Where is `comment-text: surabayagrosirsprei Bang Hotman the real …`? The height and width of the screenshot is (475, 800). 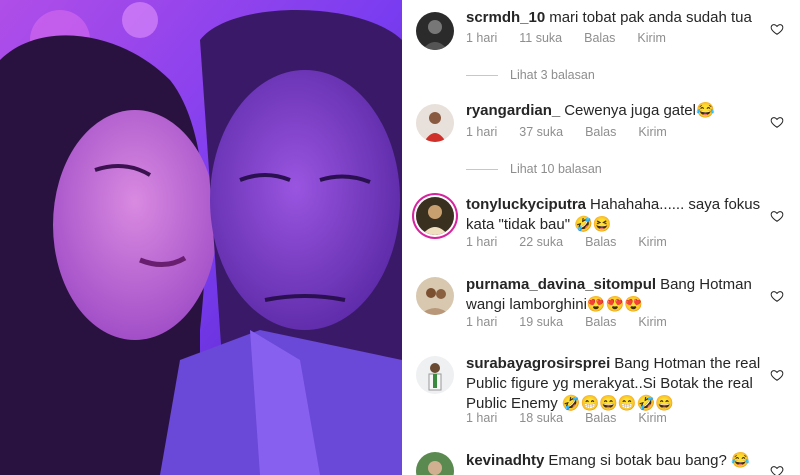
comment-text: surabayagrosirsprei Bang Hotman the real … is located at coordinates (616, 384).